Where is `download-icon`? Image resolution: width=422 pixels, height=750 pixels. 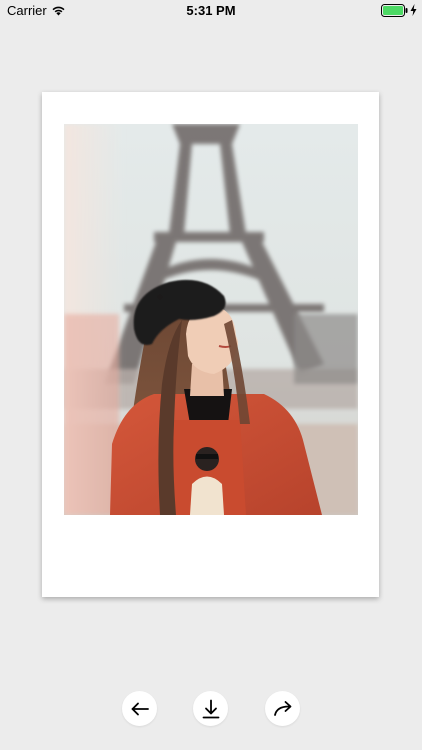 download-icon is located at coordinates (210, 708).